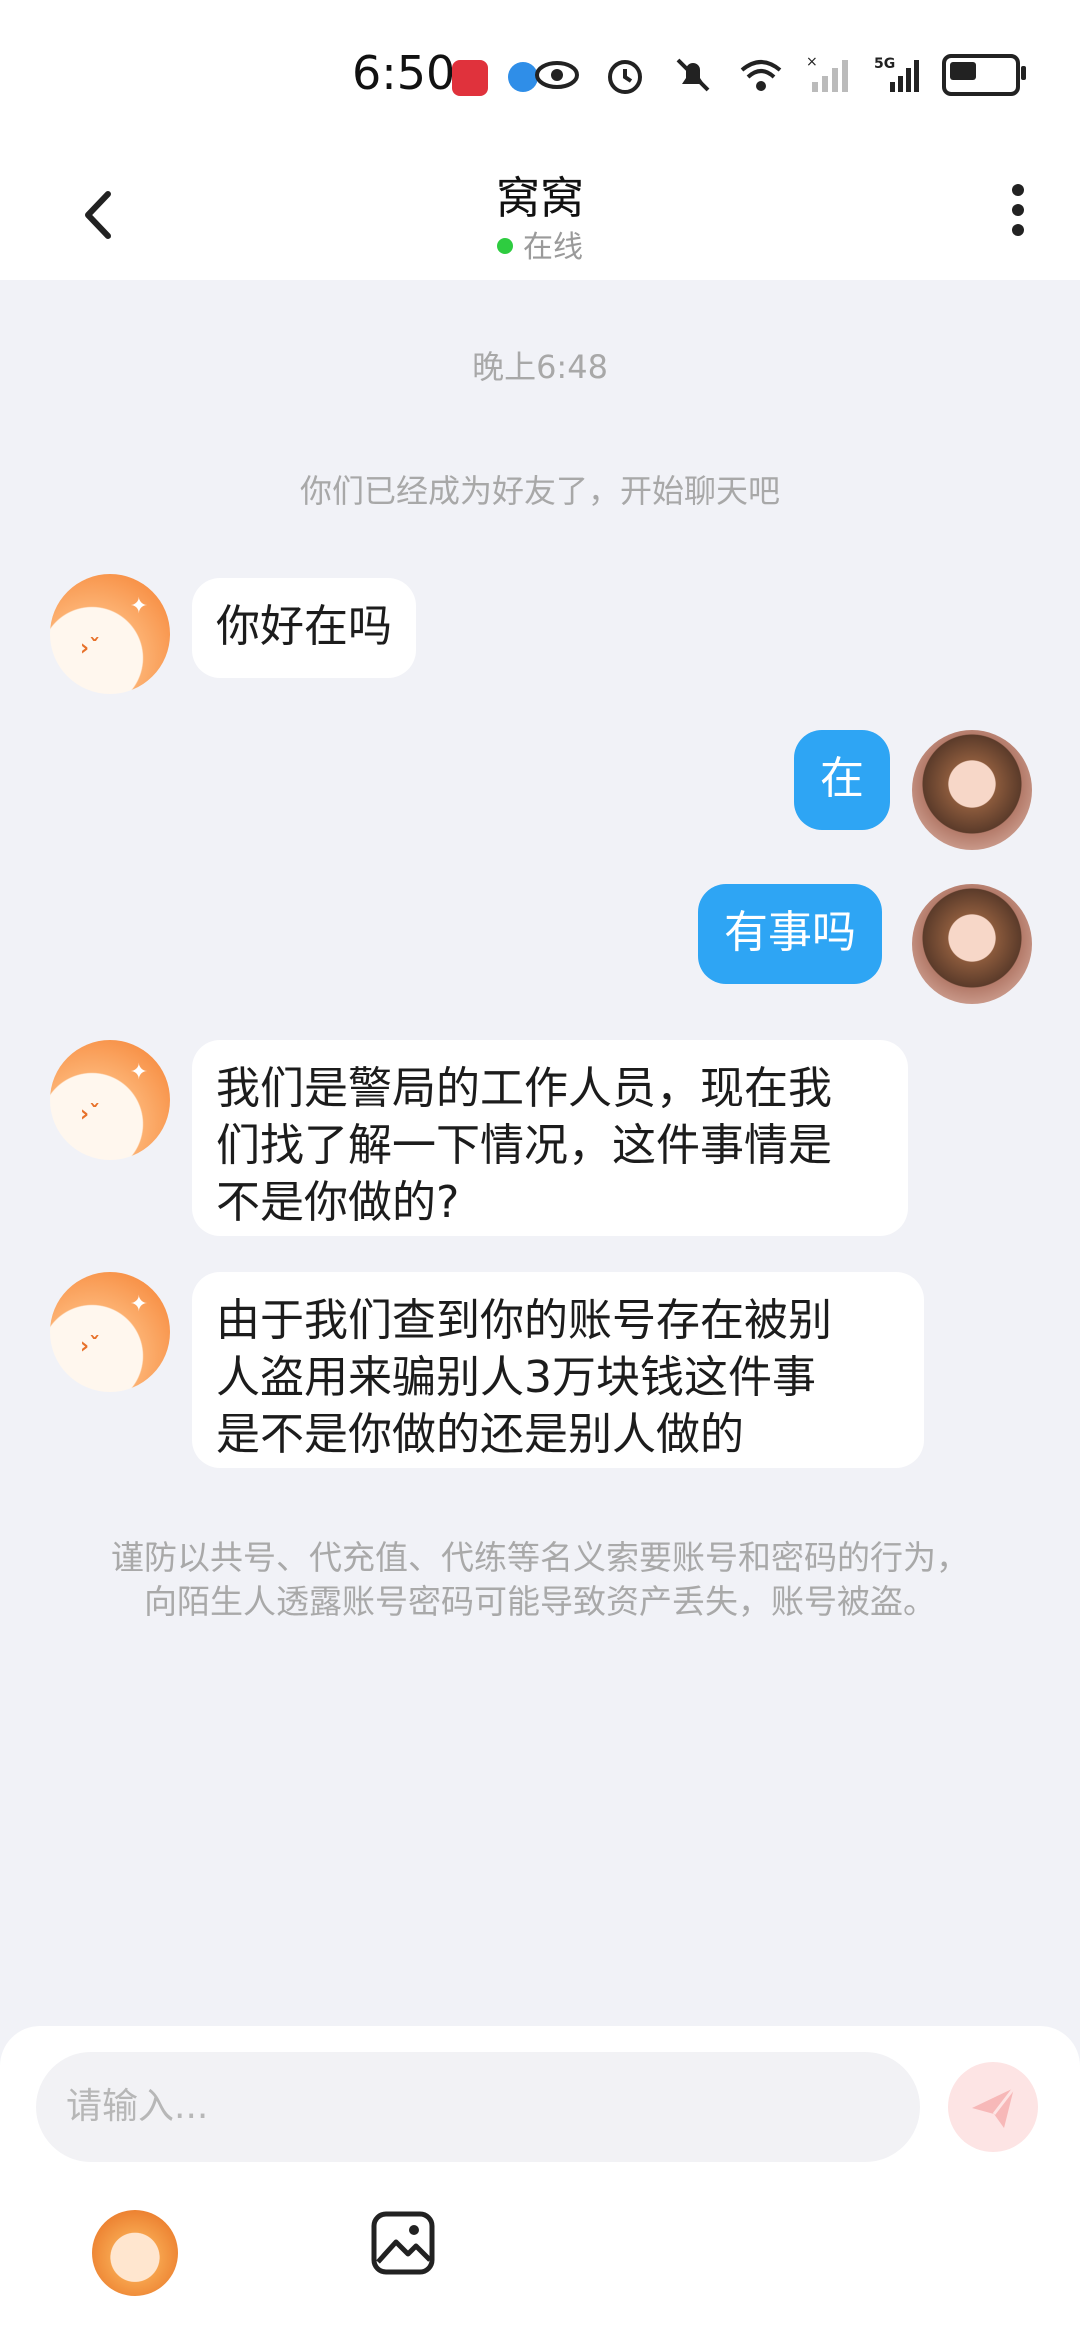  What do you see at coordinates (540, 367) in the screenshot?
I see `chat-timestamp: 晚上6:48` at bounding box center [540, 367].